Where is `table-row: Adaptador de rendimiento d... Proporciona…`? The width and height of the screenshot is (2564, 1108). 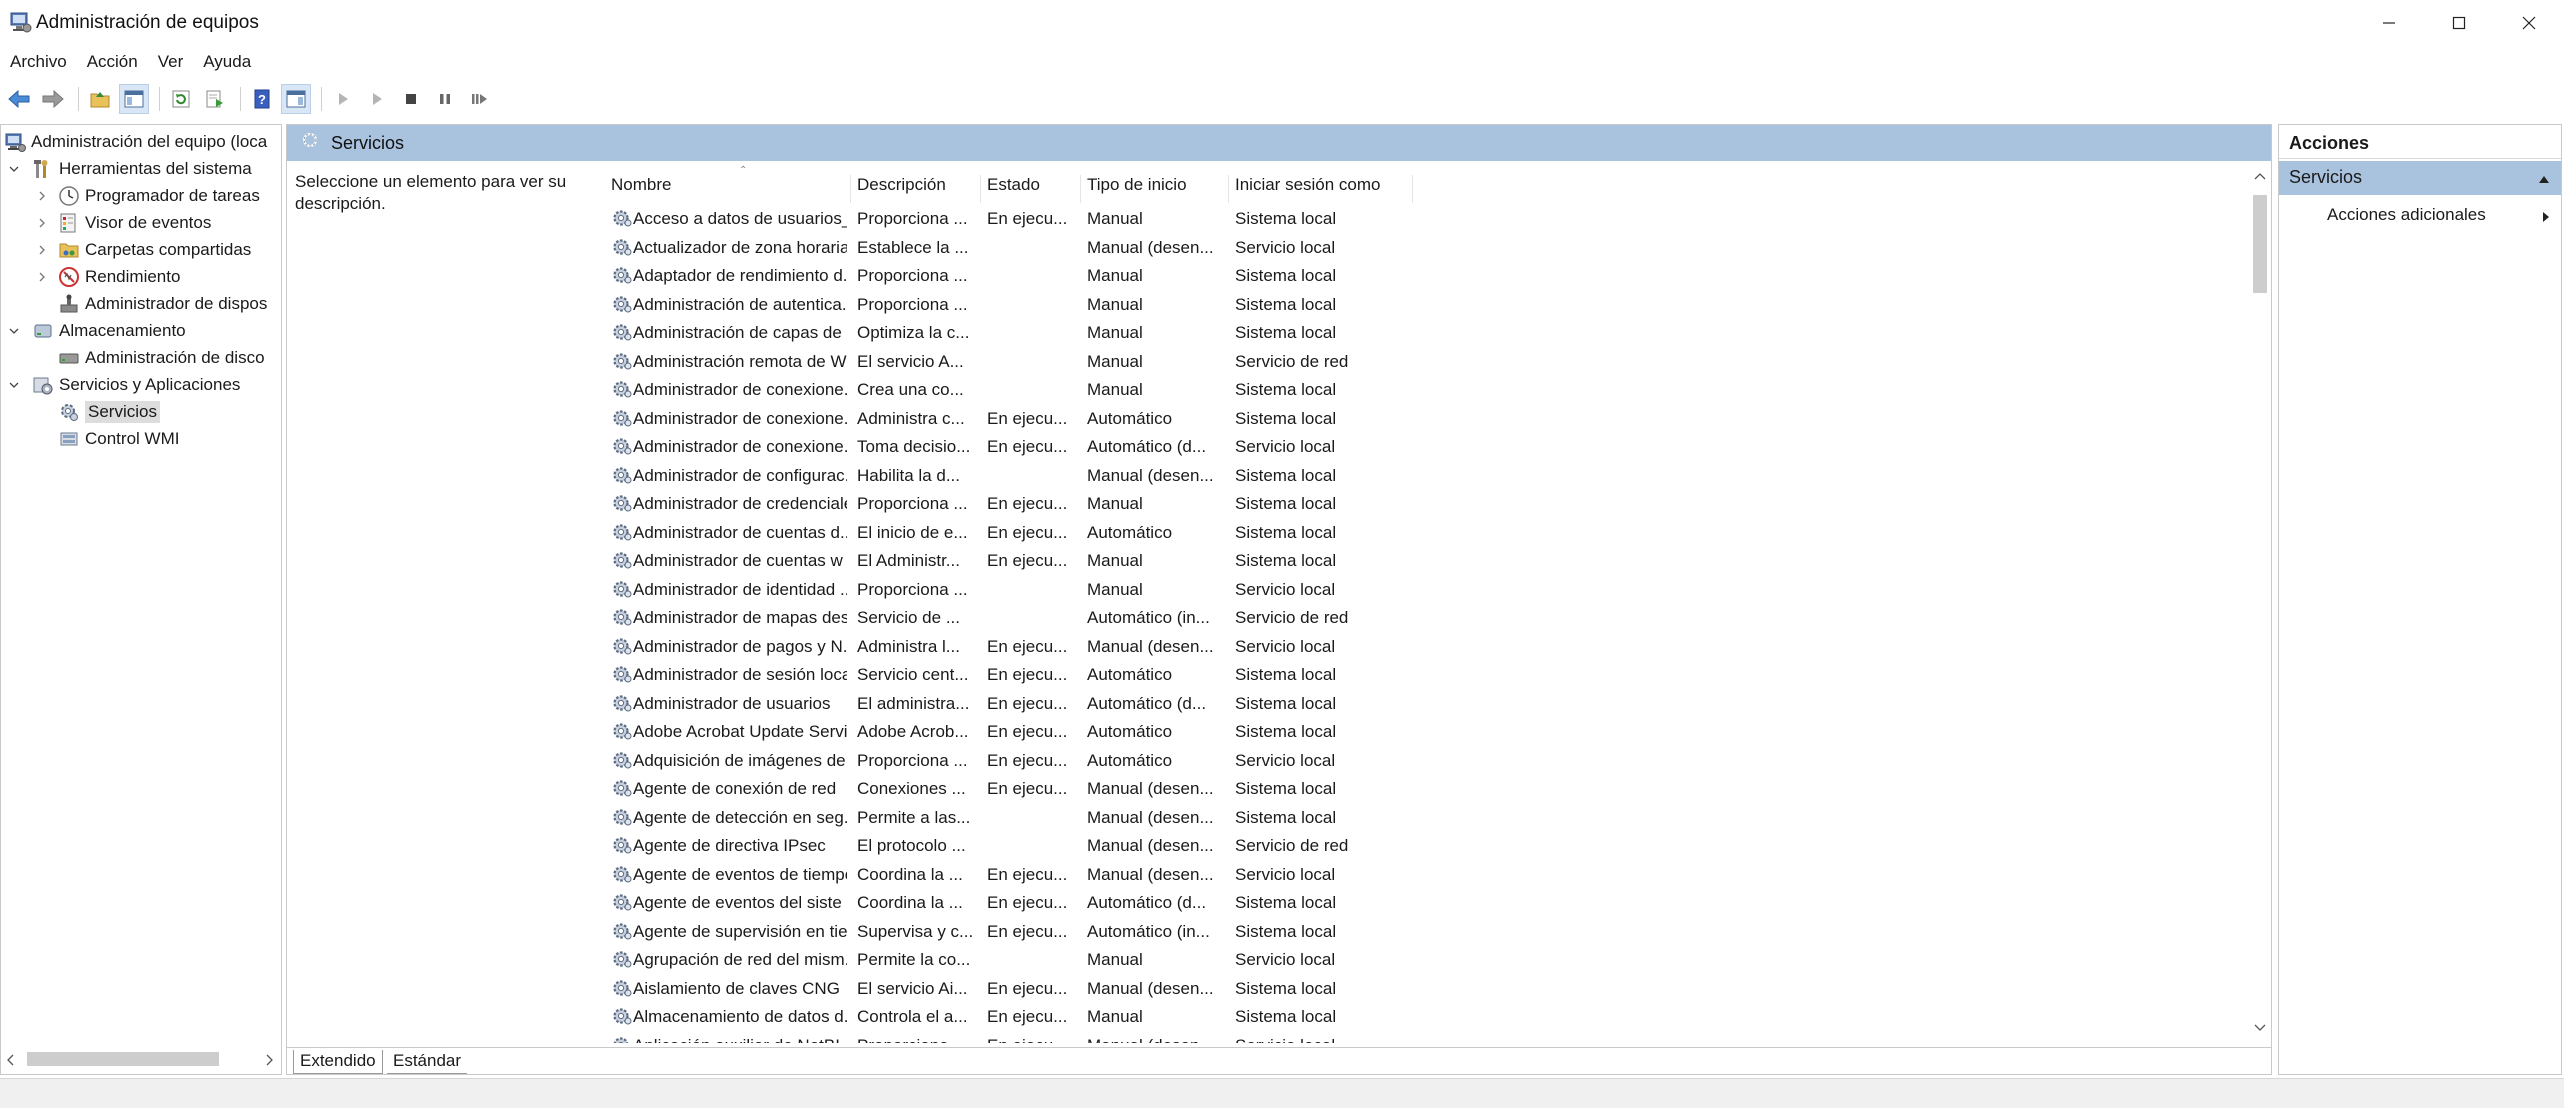 table-row: Adaptador de rendimiento d... Proporciona… is located at coordinates (1055, 276).